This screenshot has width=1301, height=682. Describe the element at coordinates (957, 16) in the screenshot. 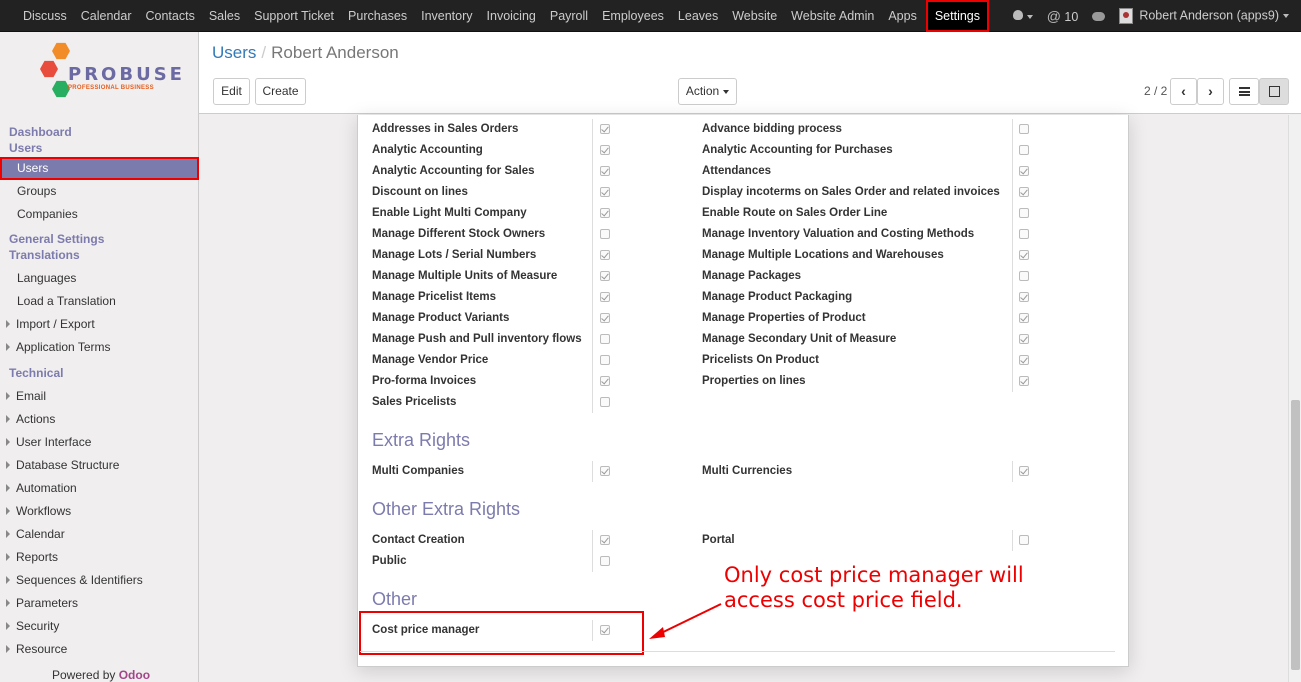

I see `menu-settings: Settings` at that location.